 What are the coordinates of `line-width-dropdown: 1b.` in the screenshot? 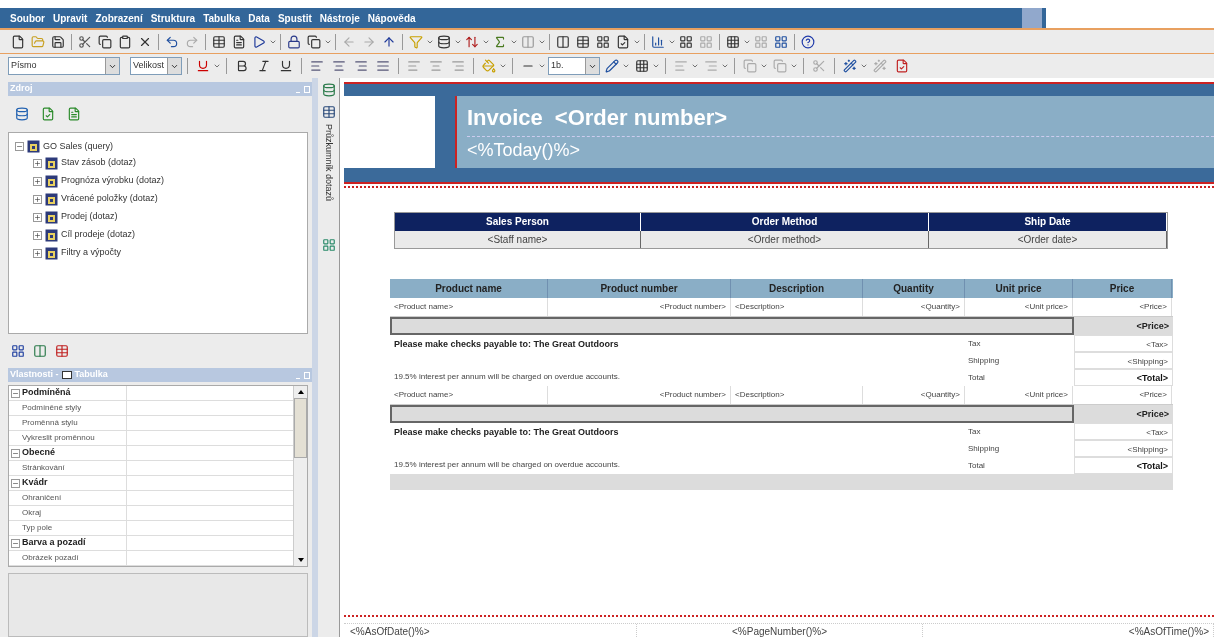 It's located at (574, 66).